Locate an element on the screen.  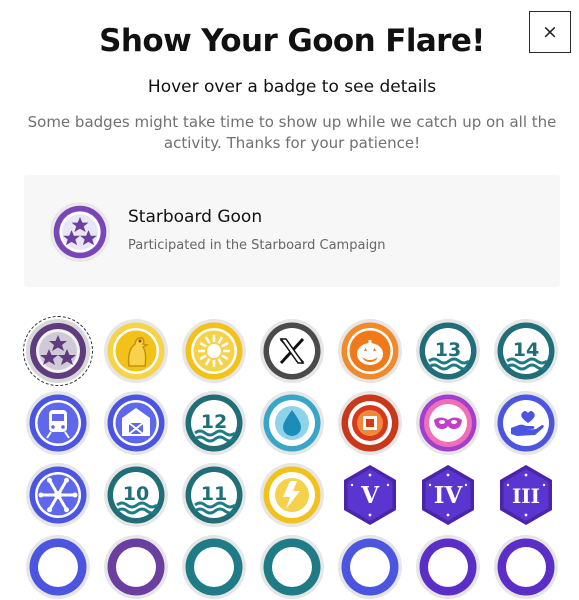
x-logo-badge-icon is located at coordinates (292, 351).